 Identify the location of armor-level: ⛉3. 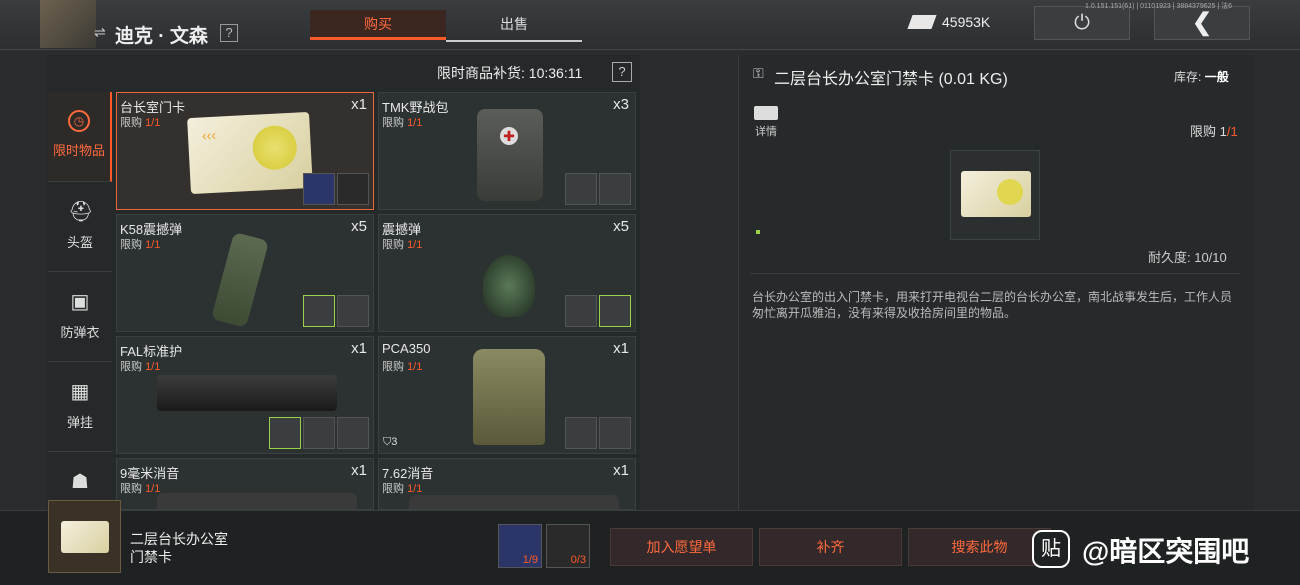
(390, 442).